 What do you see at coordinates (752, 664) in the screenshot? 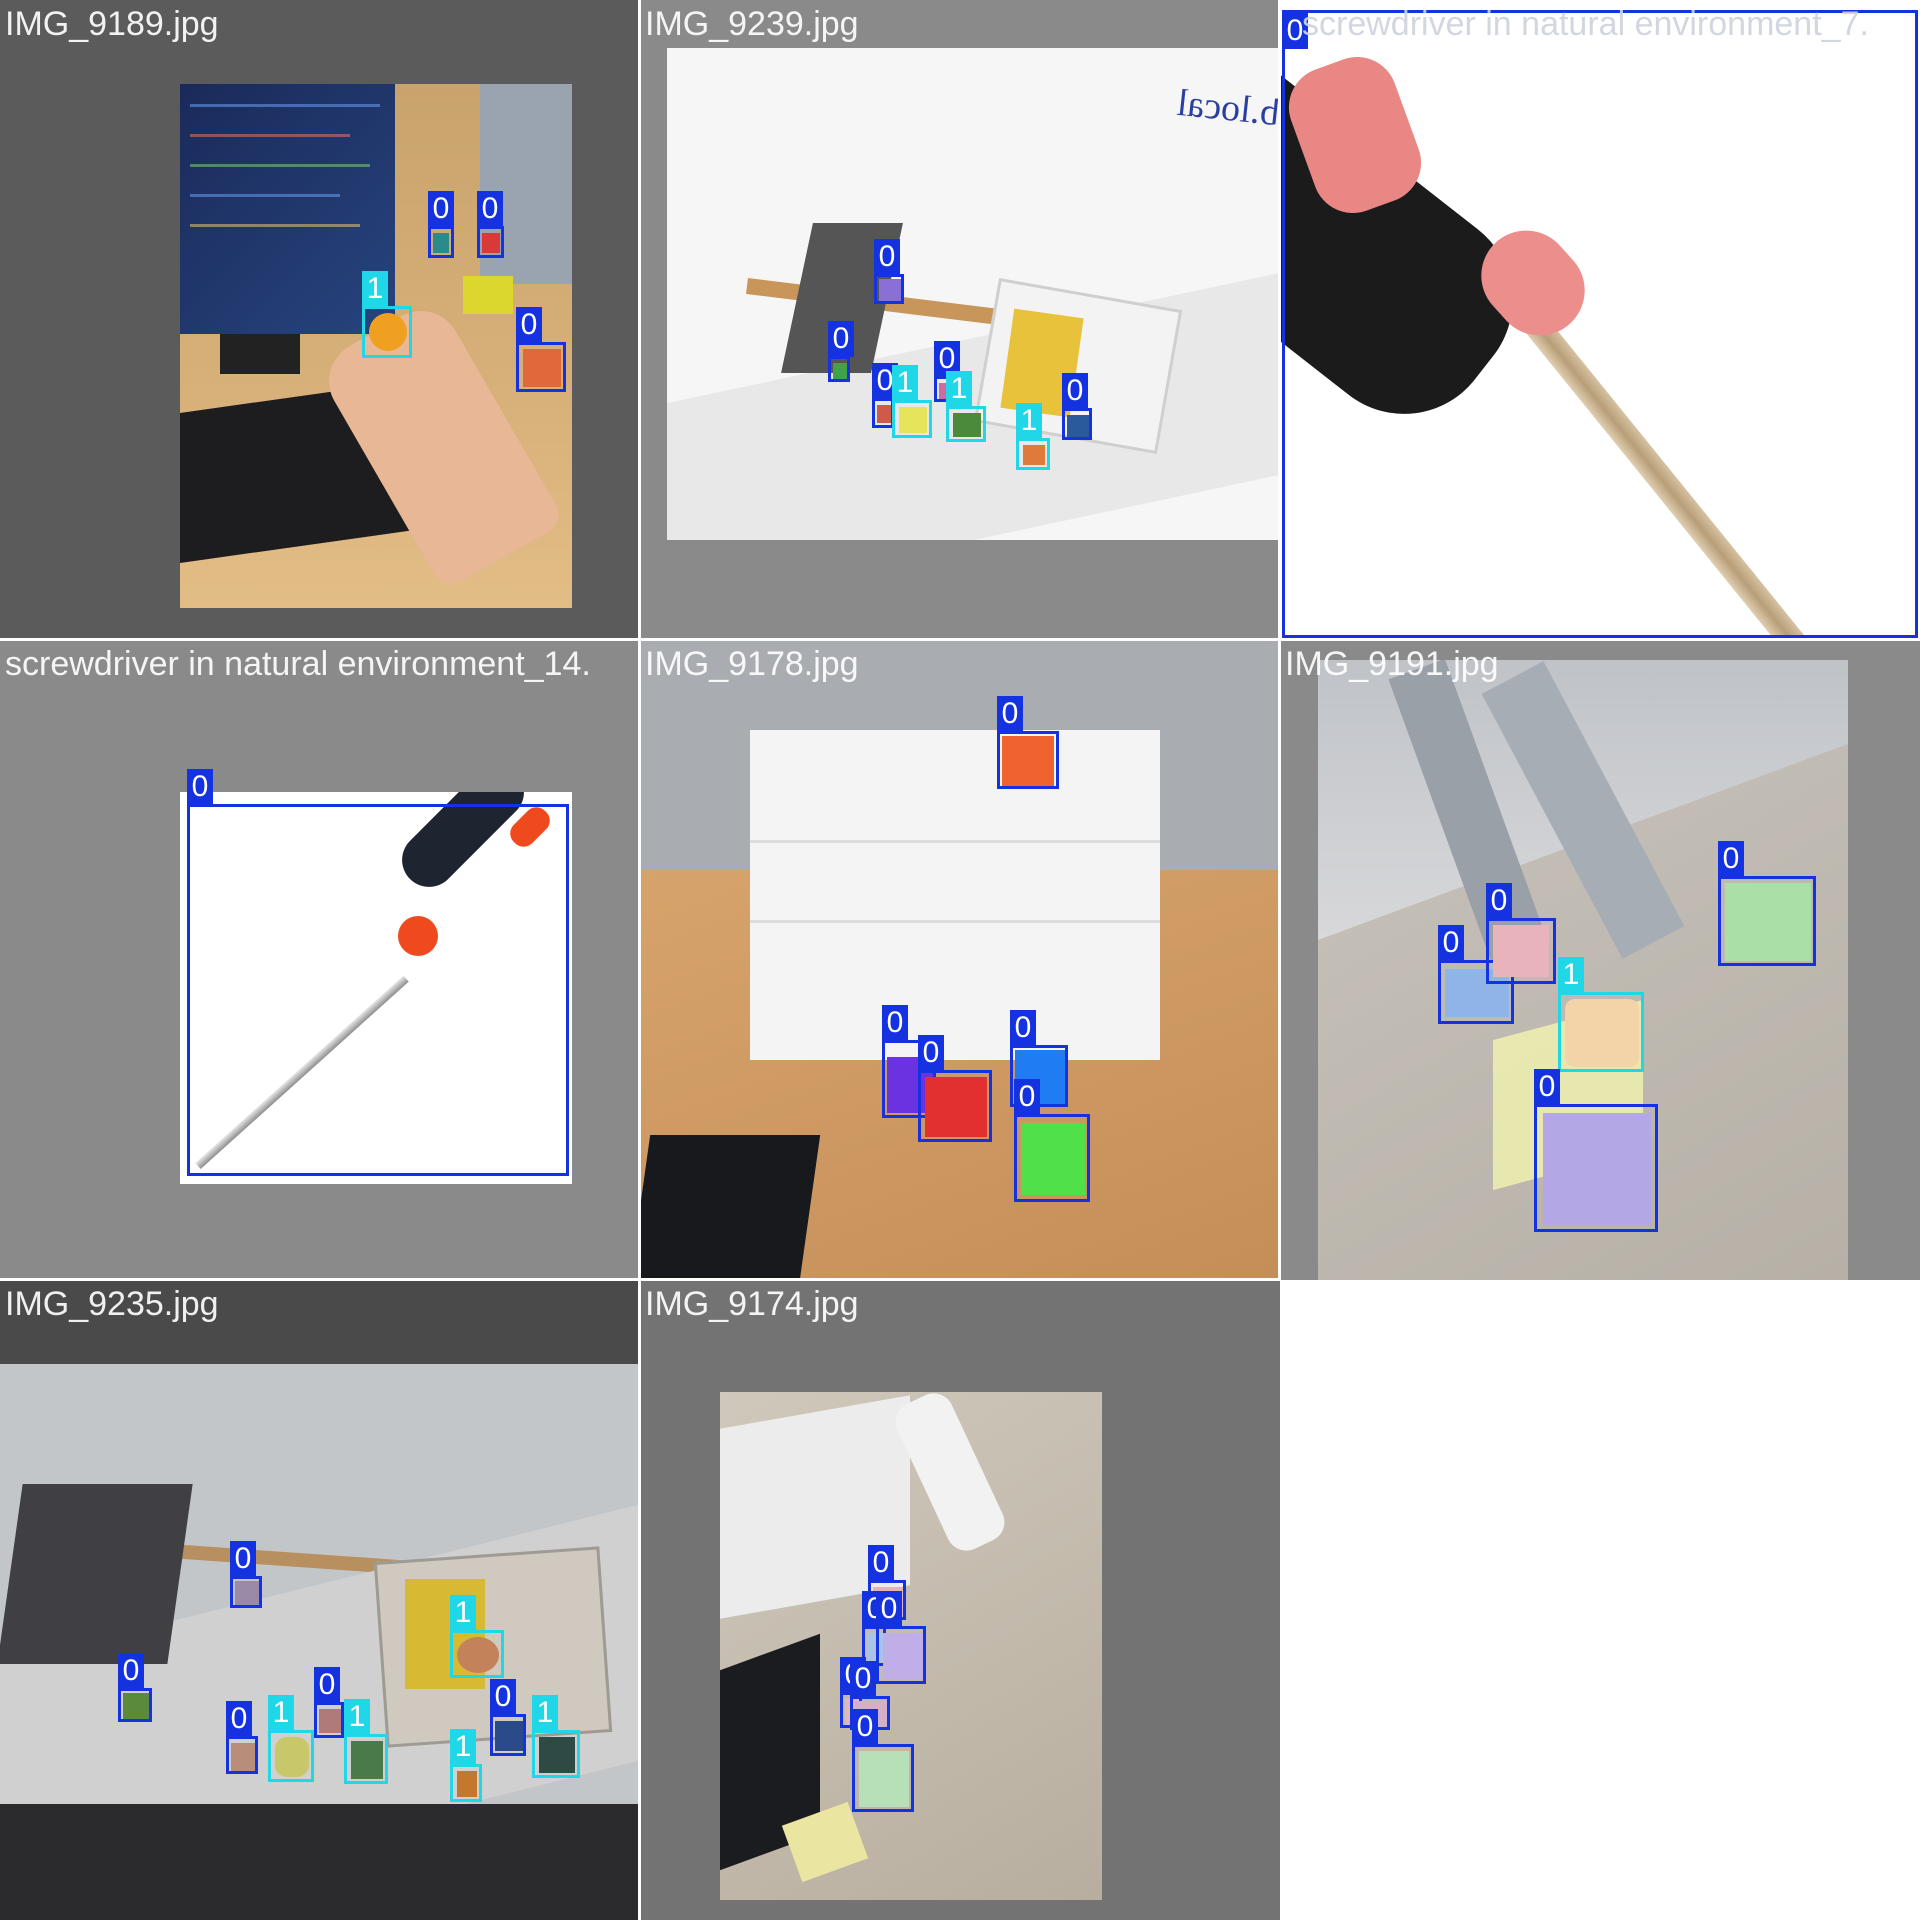
I see `tile-filename: IMG_9178.jpg` at bounding box center [752, 664].